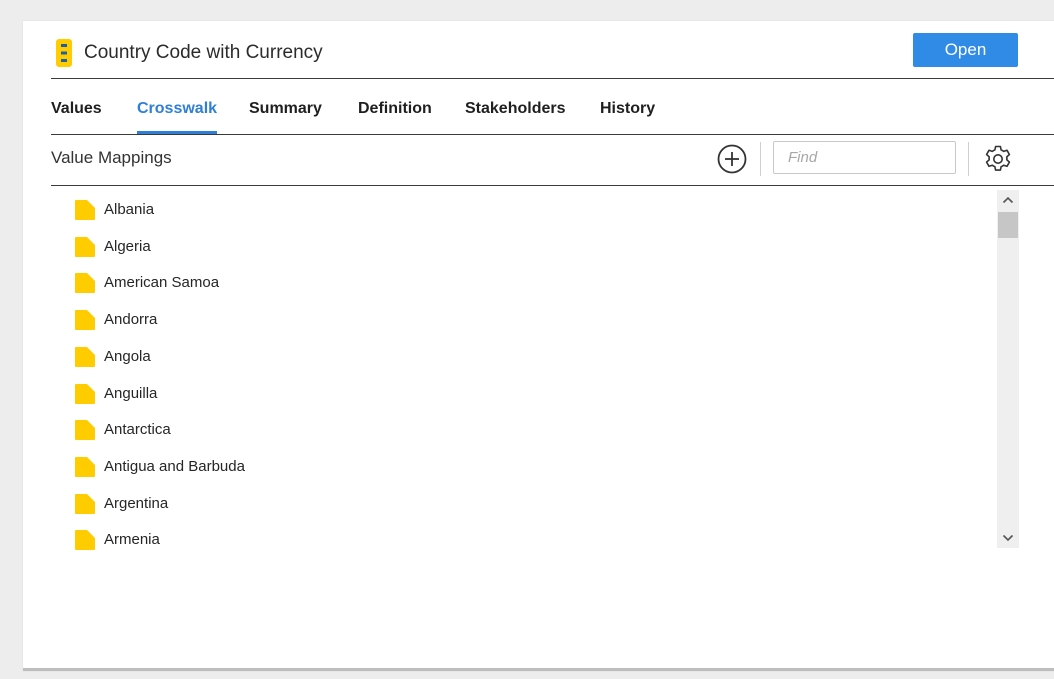 This screenshot has height=679, width=1054. I want to click on tab-values: Values, so click(76, 116).